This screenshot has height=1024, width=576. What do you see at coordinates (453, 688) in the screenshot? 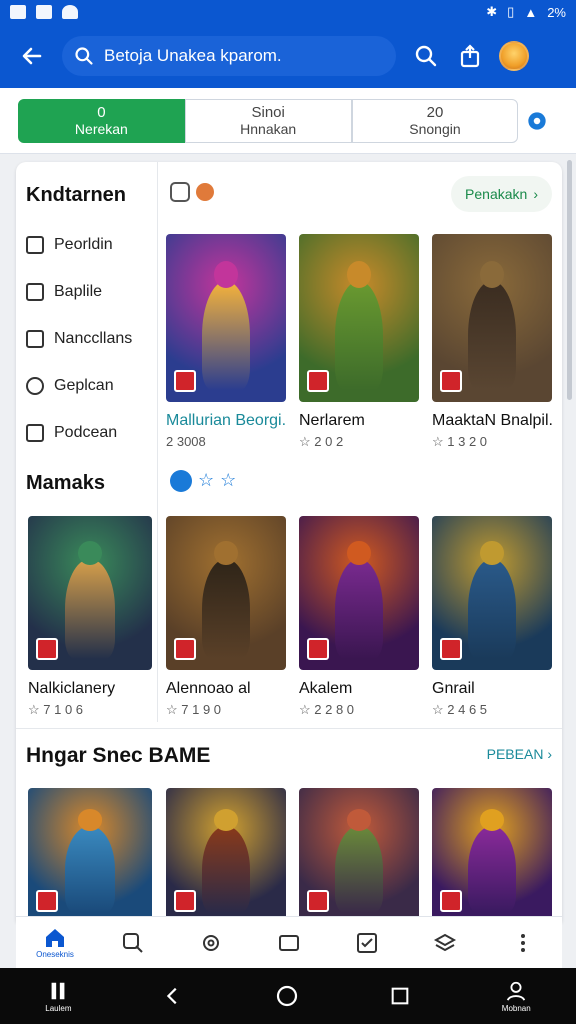
I see `game-title: Gnrail` at bounding box center [453, 688].